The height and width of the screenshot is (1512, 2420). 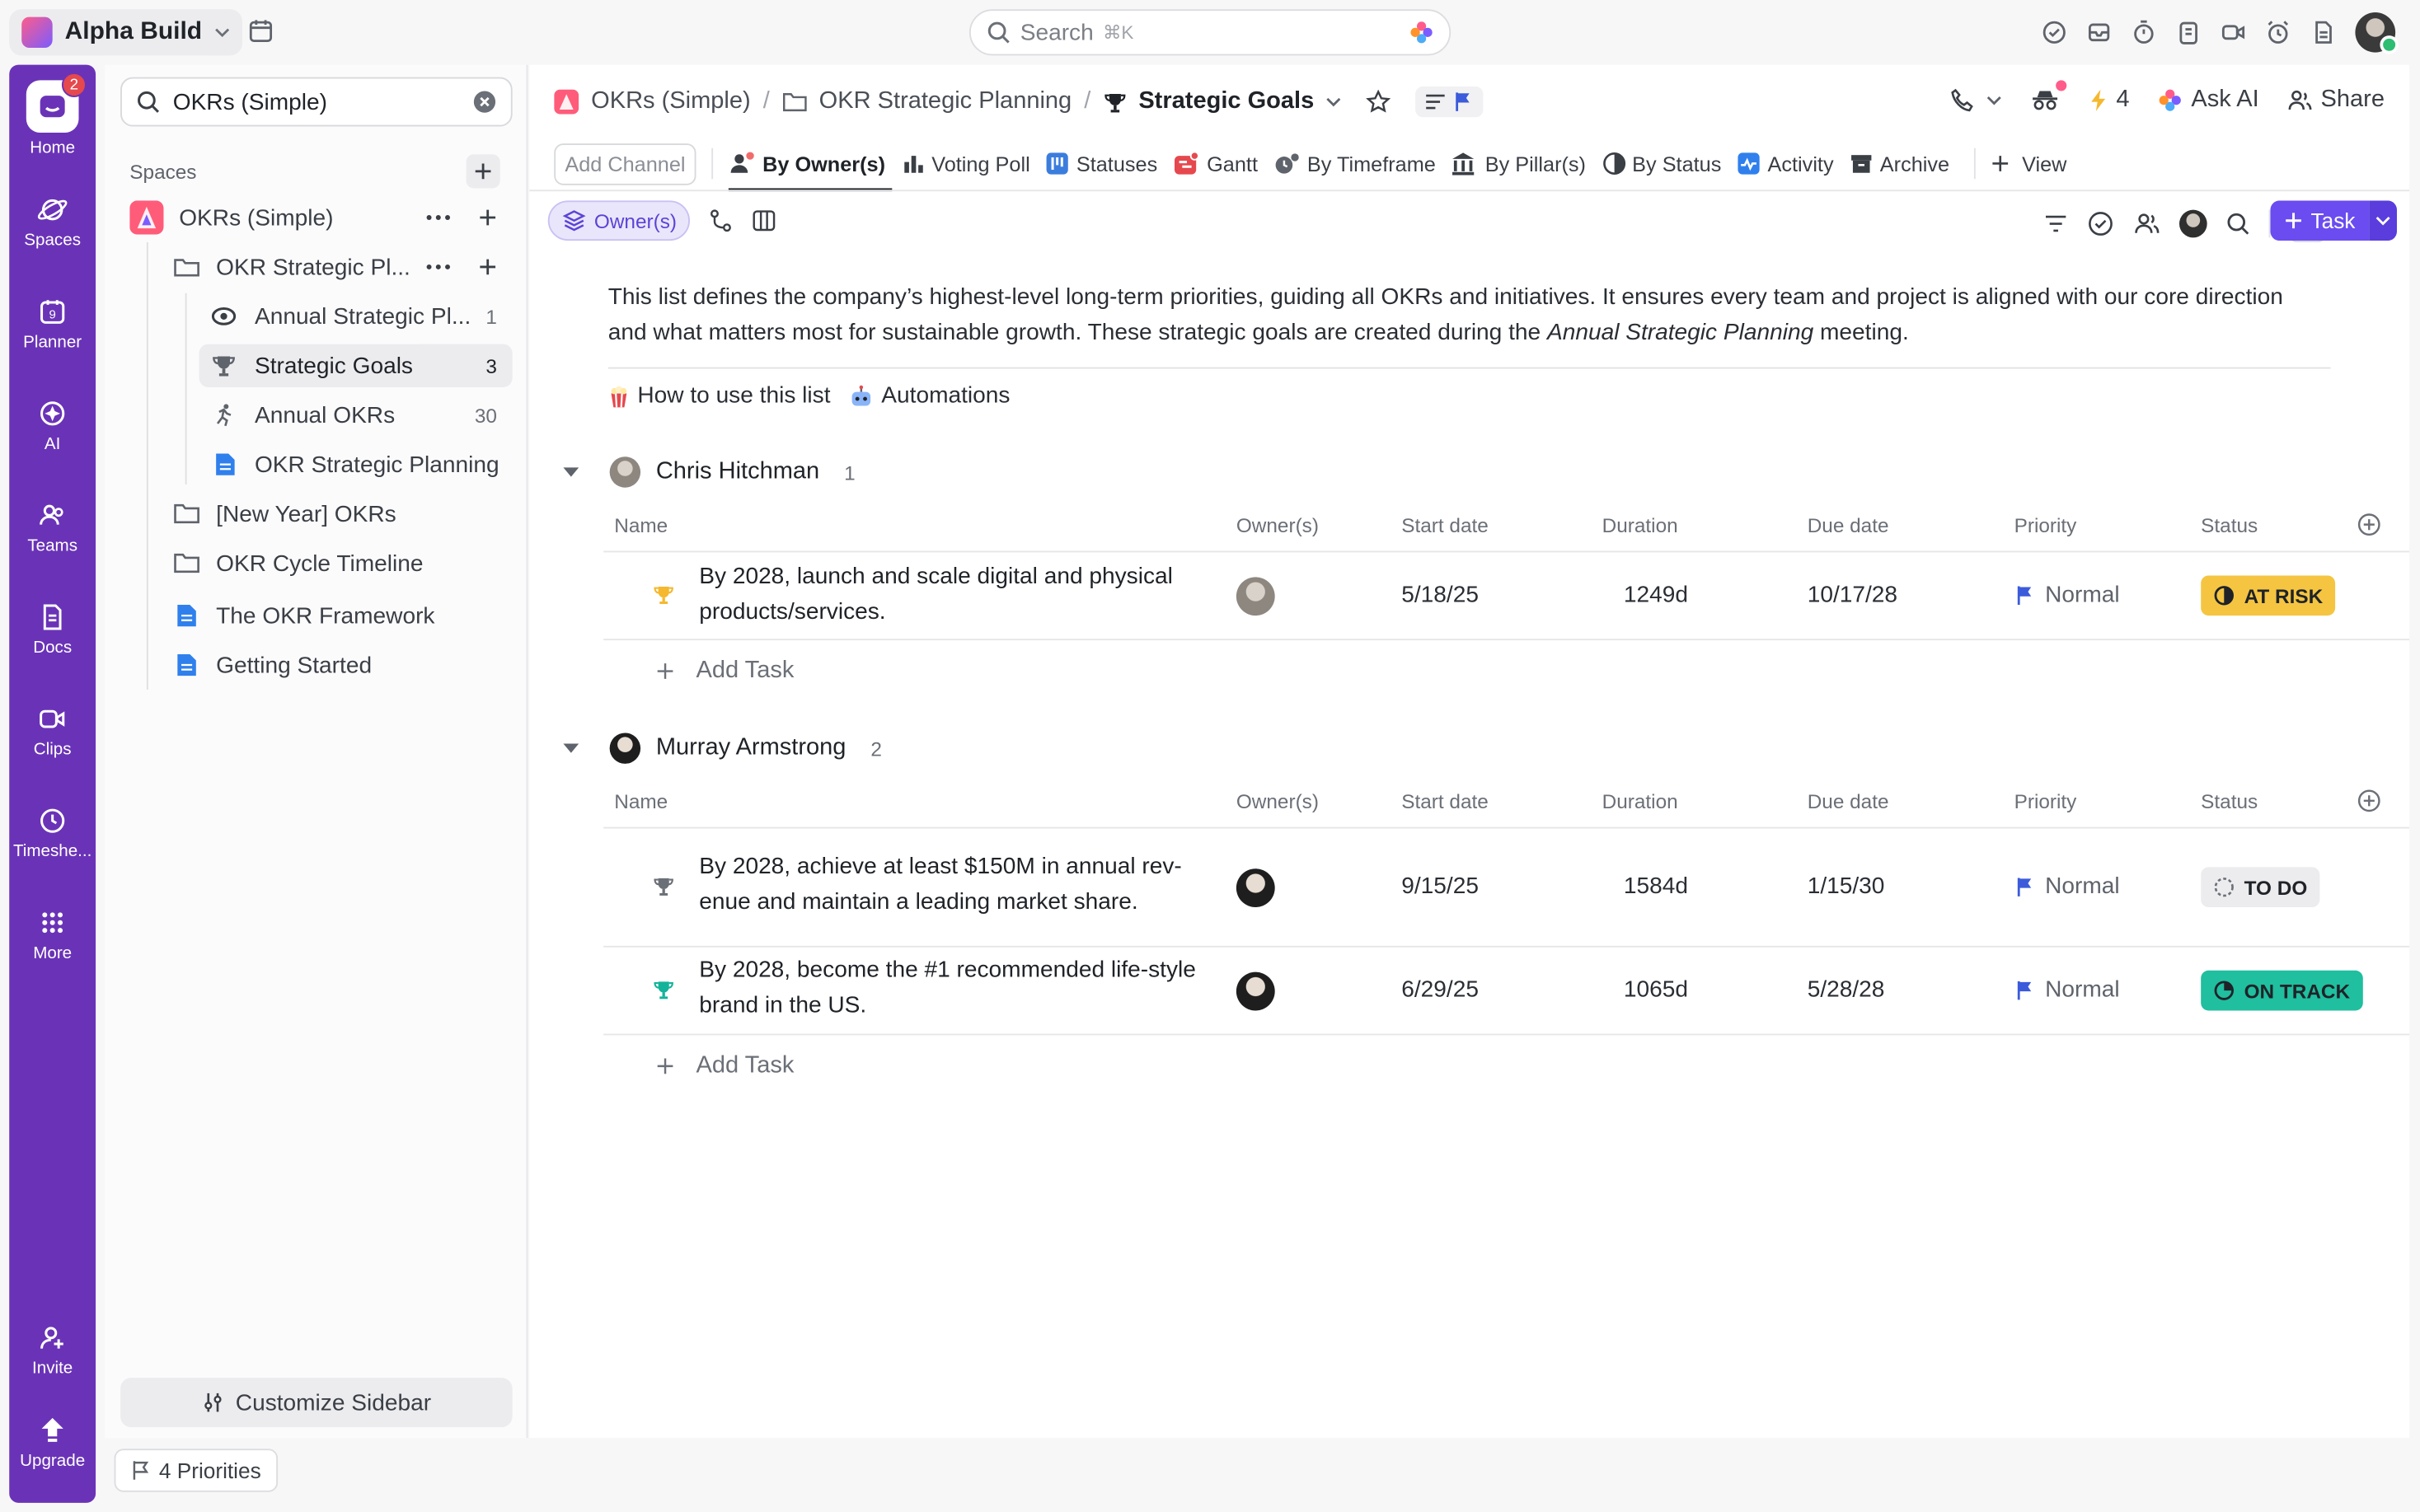 I want to click on add-task-button: Task, so click(x=2333, y=220).